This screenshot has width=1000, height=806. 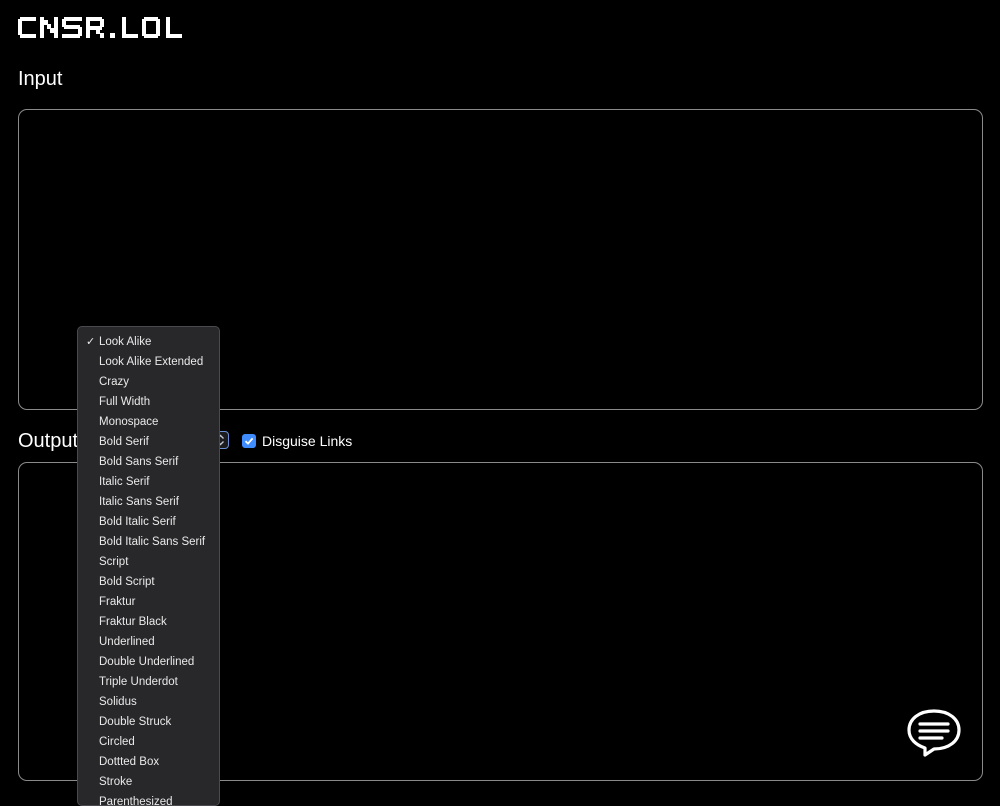 I want to click on disguise-links-label: Disguise Links, so click(x=307, y=441).